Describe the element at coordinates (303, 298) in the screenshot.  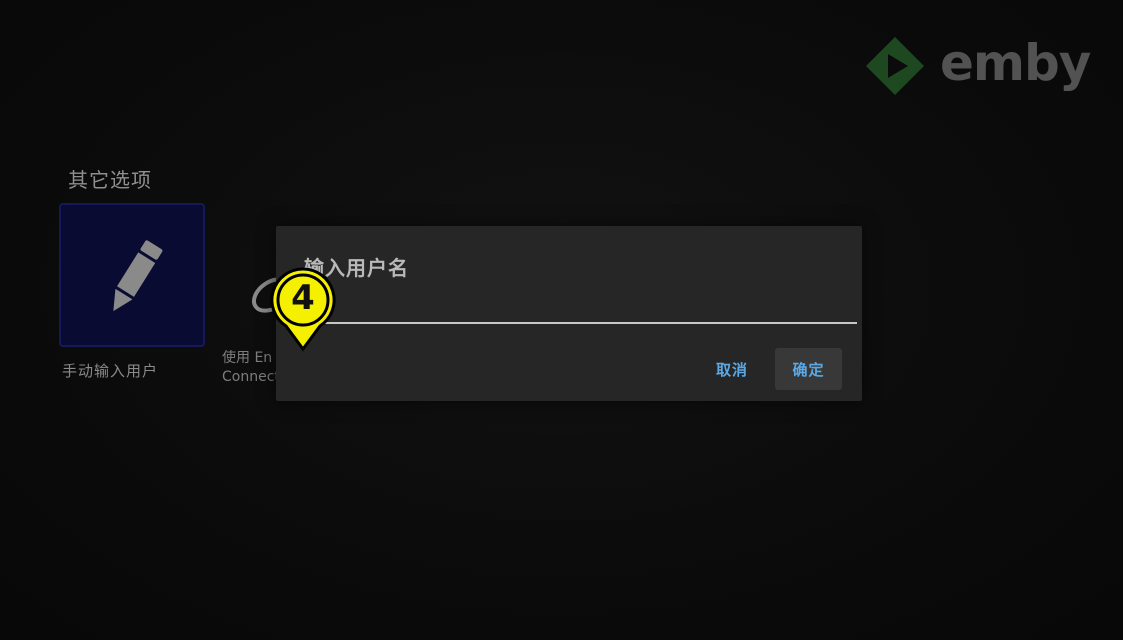
I see `step-number: 4` at that location.